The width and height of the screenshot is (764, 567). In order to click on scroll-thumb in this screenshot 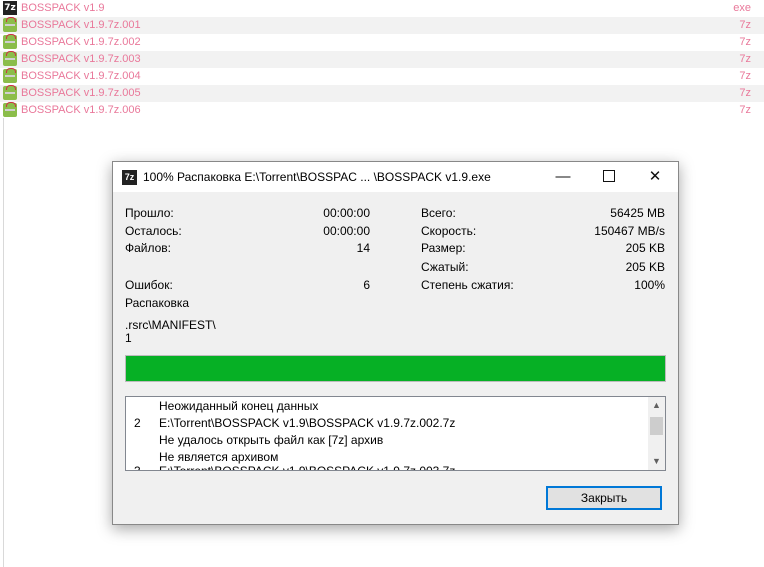, I will do `click(656, 426)`.